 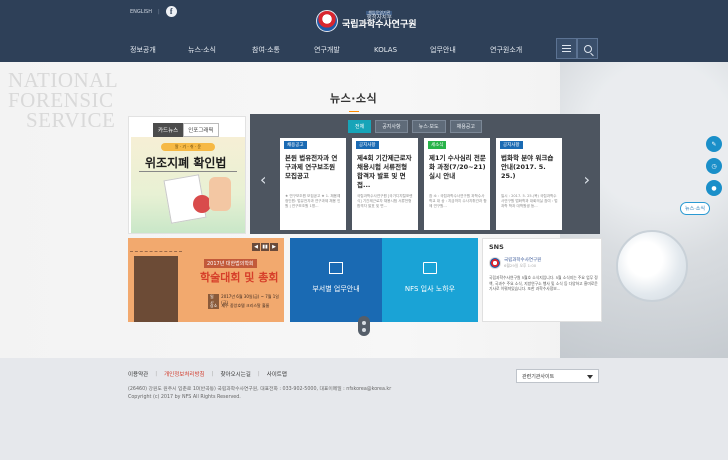 I want to click on department-guide-button: 부서별 업무안내, so click(x=336, y=280).